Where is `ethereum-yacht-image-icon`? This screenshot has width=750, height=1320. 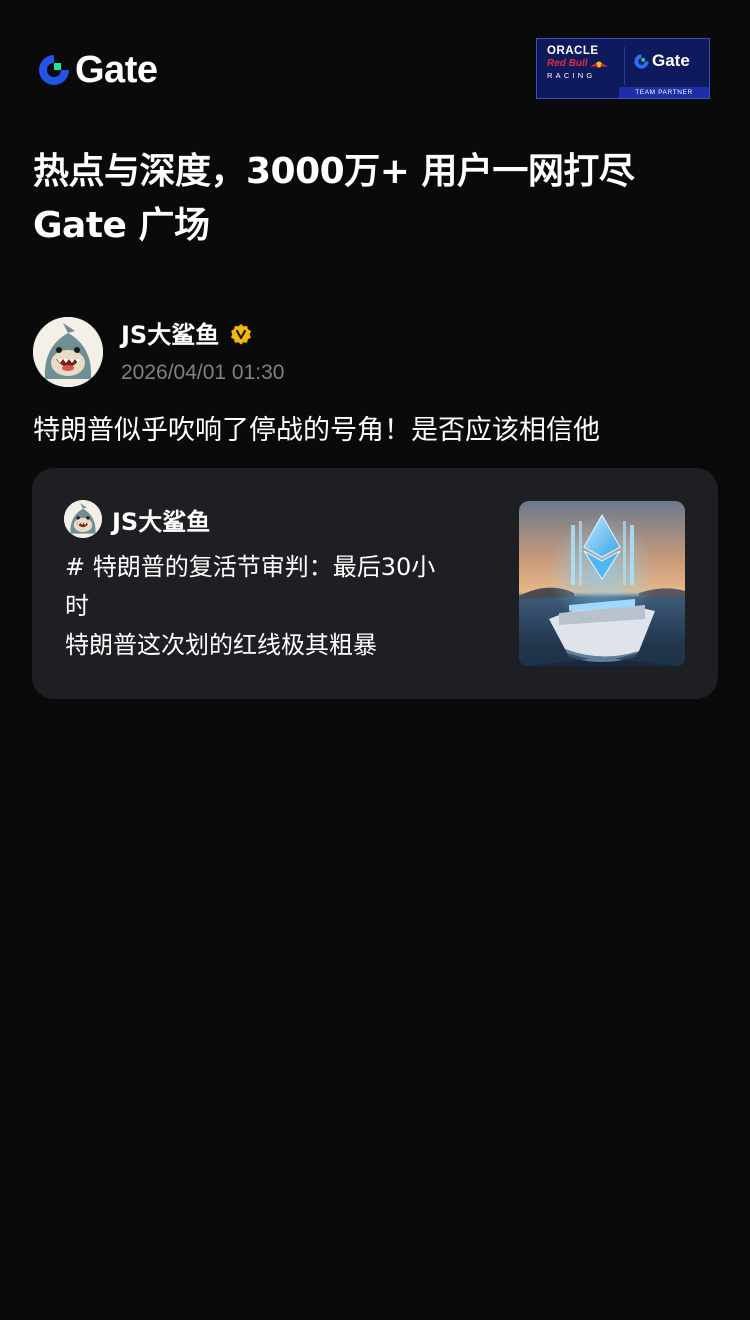 ethereum-yacht-image-icon is located at coordinates (602, 584).